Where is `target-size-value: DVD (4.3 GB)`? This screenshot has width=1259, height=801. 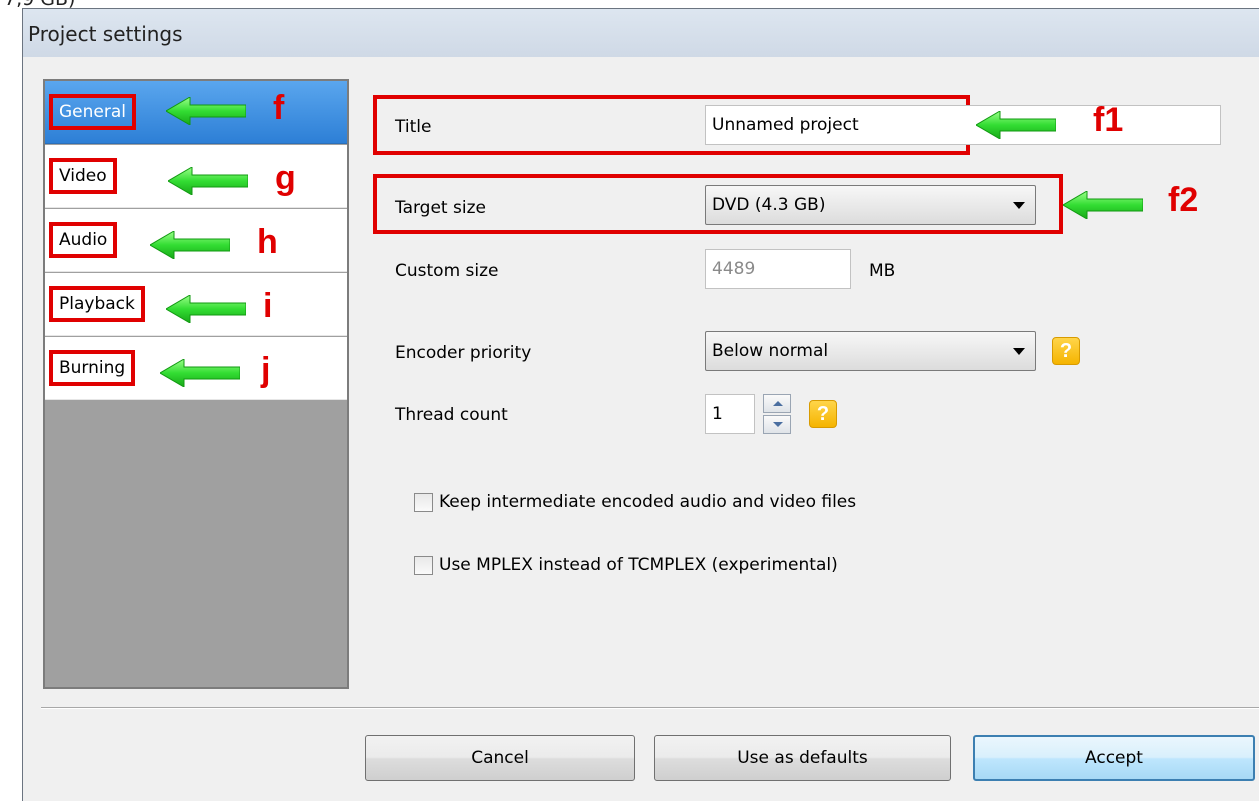 target-size-value: DVD (4.3 GB) is located at coordinates (769, 205).